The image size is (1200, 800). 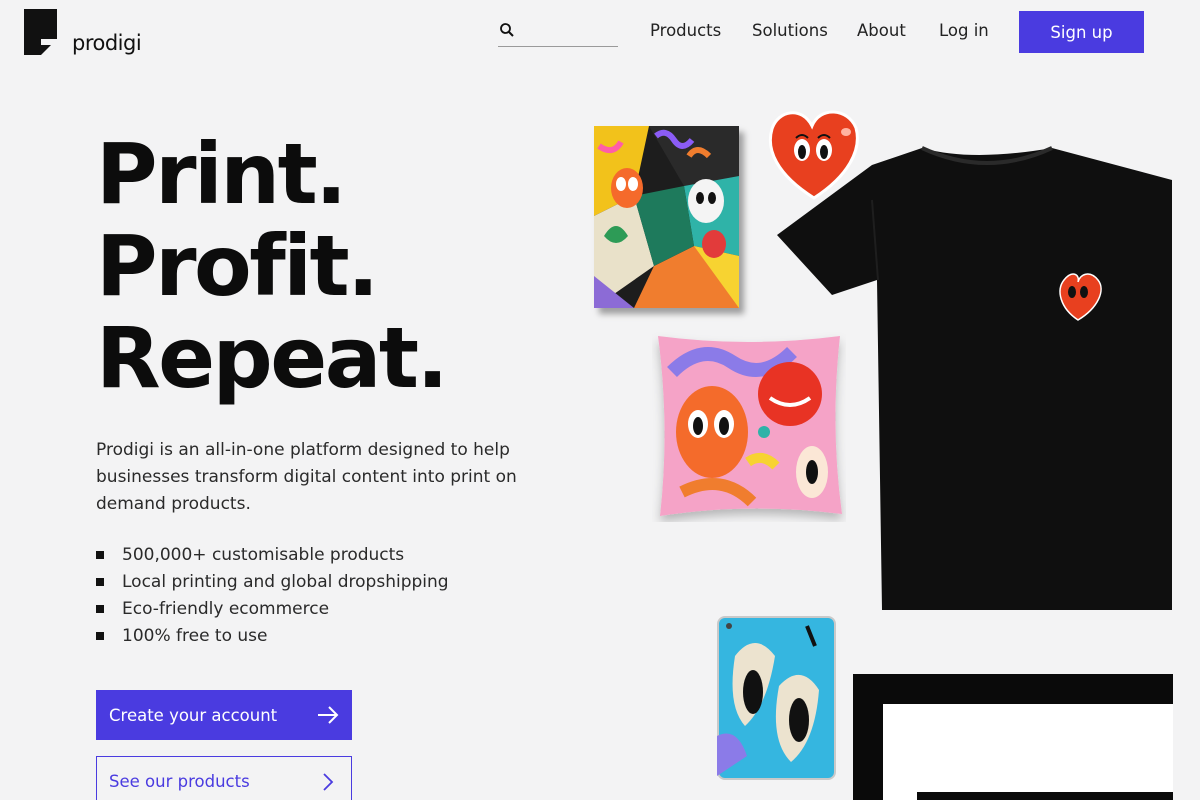 I want to click on nav-products: Products, so click(x=685, y=30).